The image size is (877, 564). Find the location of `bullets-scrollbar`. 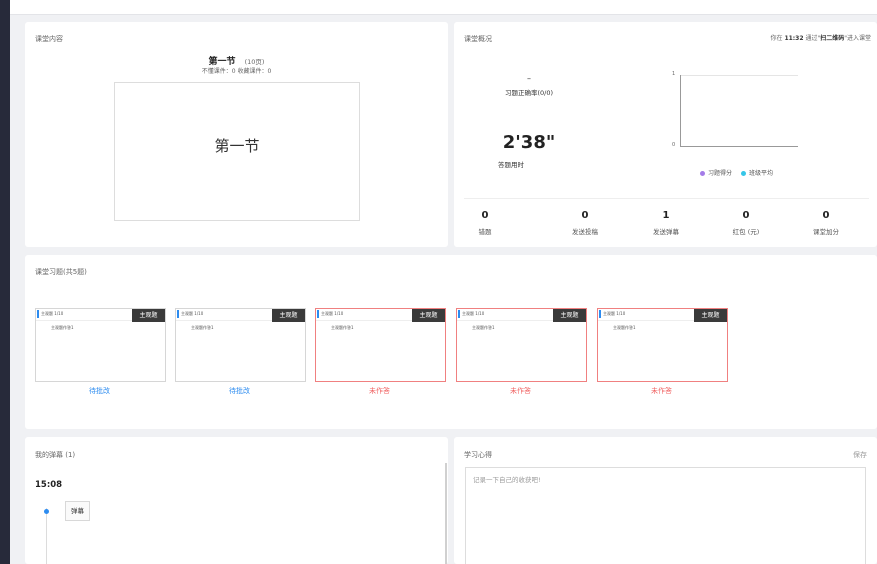

bullets-scrollbar is located at coordinates (446, 513).